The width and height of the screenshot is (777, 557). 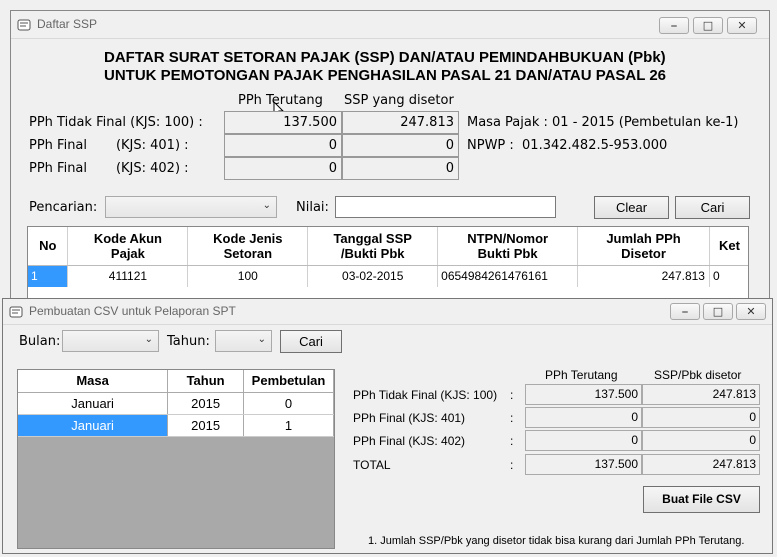 I want to click on titlebar: Pembuatan CSV untuk Pelaporan SPT ⎯ □ ✕, so click(x=387, y=312).